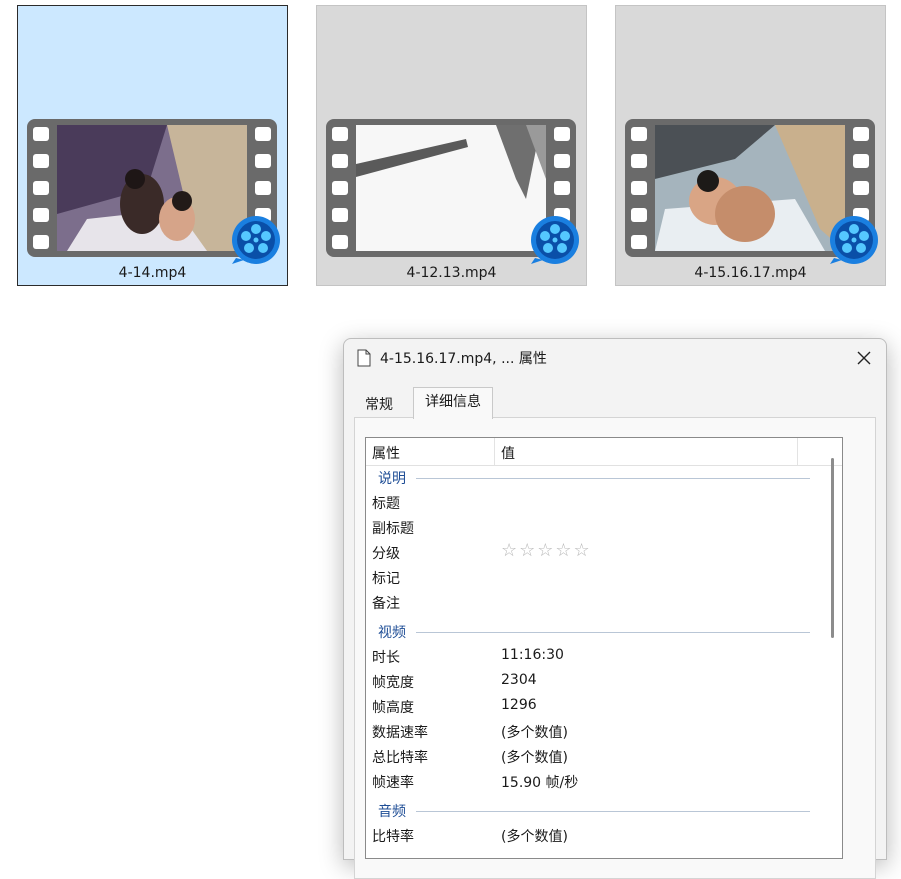 The image size is (901, 879). I want to click on property-row-frame-height: 帧高度 1296, so click(588, 706).